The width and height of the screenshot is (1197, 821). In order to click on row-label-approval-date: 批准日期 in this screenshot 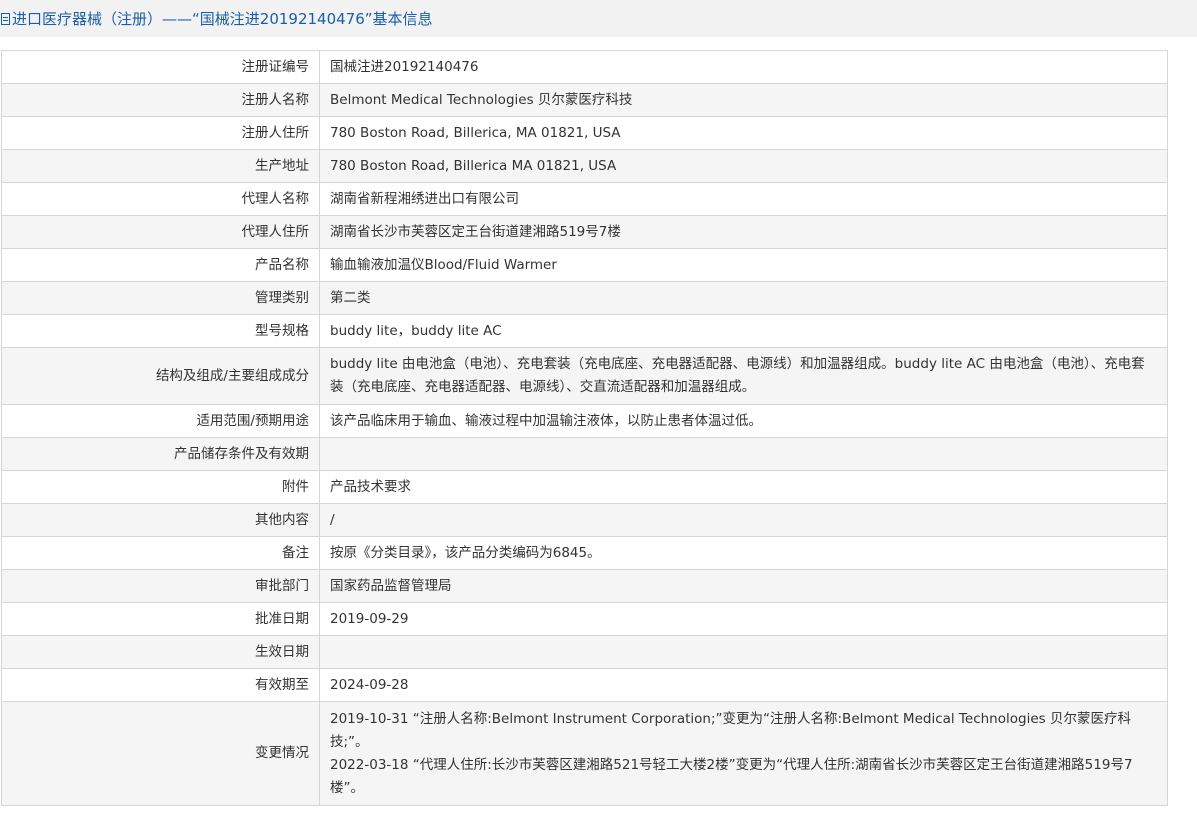, I will do `click(160, 619)`.